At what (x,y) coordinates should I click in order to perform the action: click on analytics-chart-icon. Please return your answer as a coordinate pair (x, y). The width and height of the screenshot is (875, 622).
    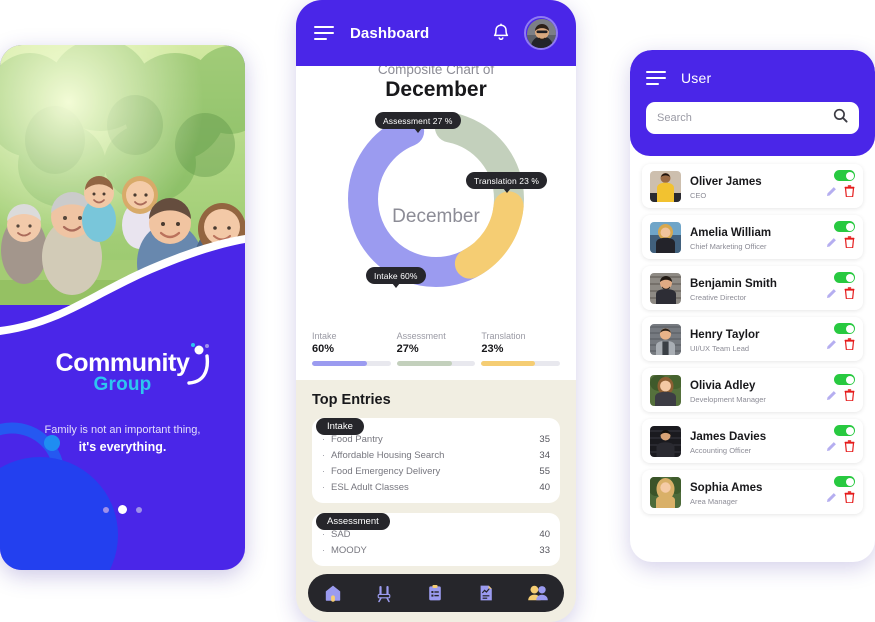
    Looking at the image, I should click on (384, 593).